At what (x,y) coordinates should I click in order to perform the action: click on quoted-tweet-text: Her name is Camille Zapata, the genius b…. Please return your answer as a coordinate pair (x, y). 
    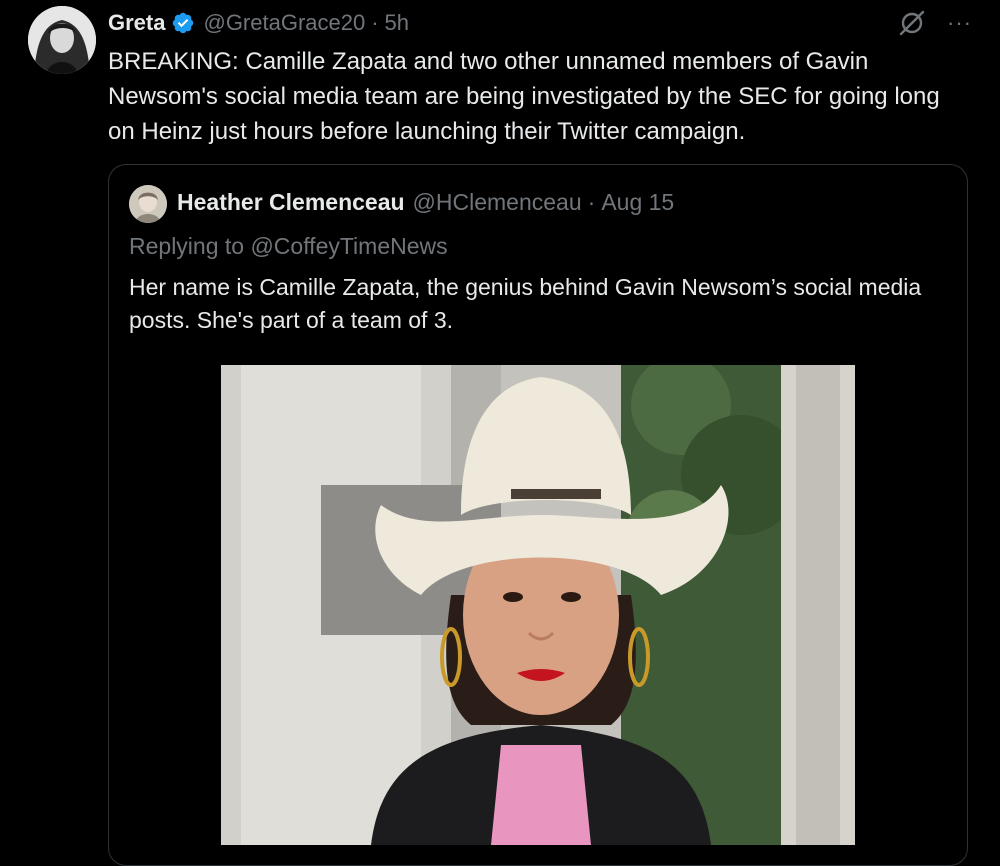
    Looking at the image, I should click on (525, 303).